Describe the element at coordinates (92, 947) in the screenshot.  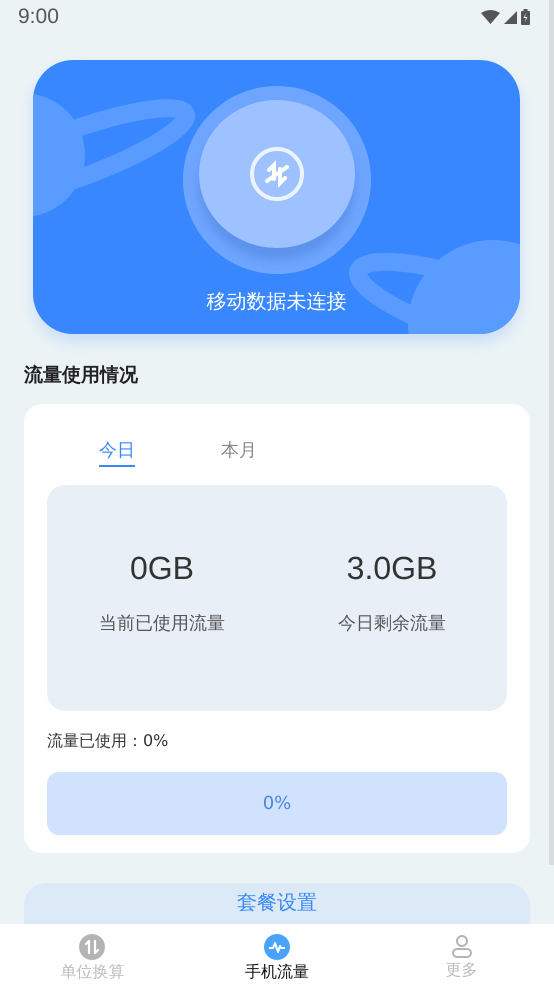
I see `arrows-icon` at that location.